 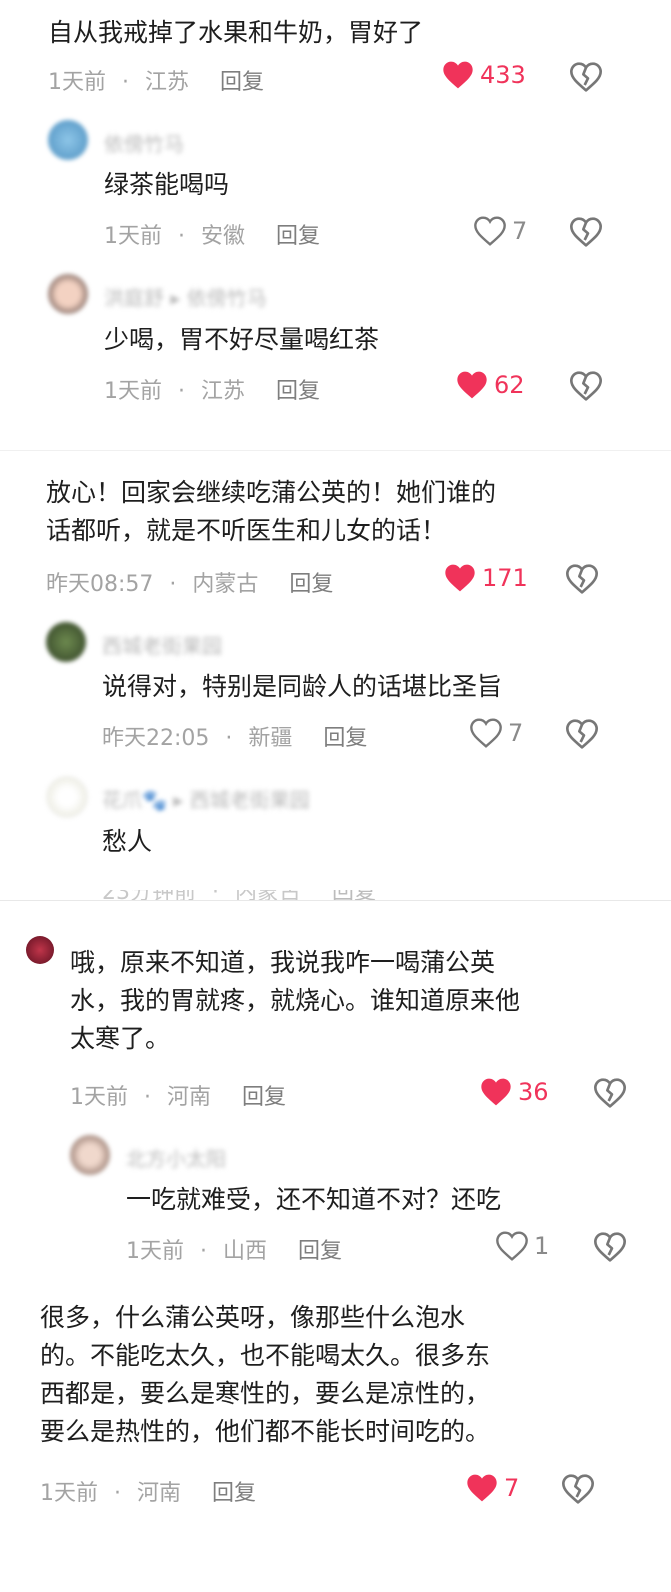 I want to click on like-button: 171, so click(x=486, y=578).